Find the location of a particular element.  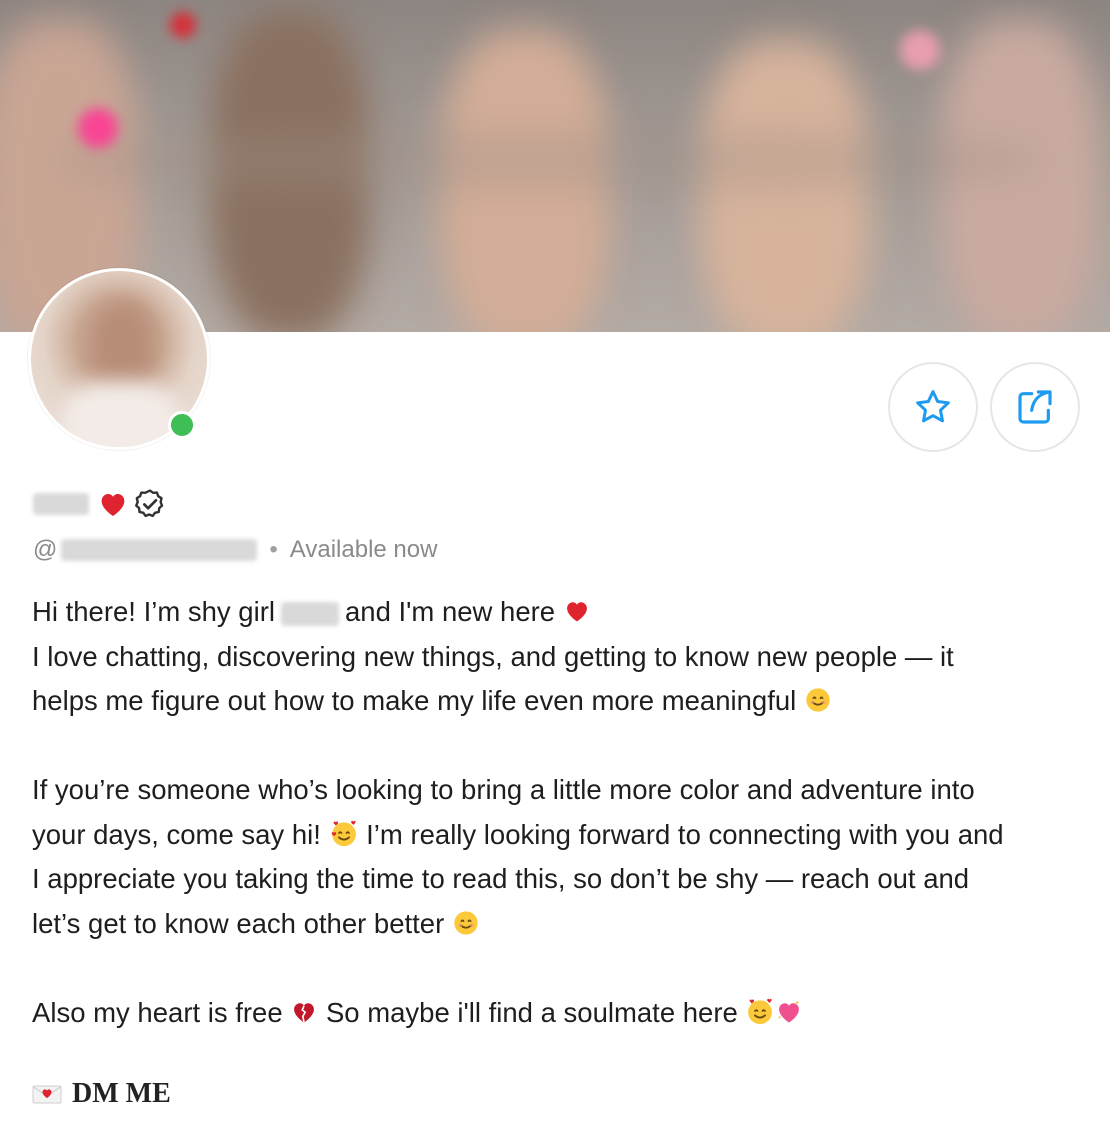

share-button is located at coordinates (1035, 407).